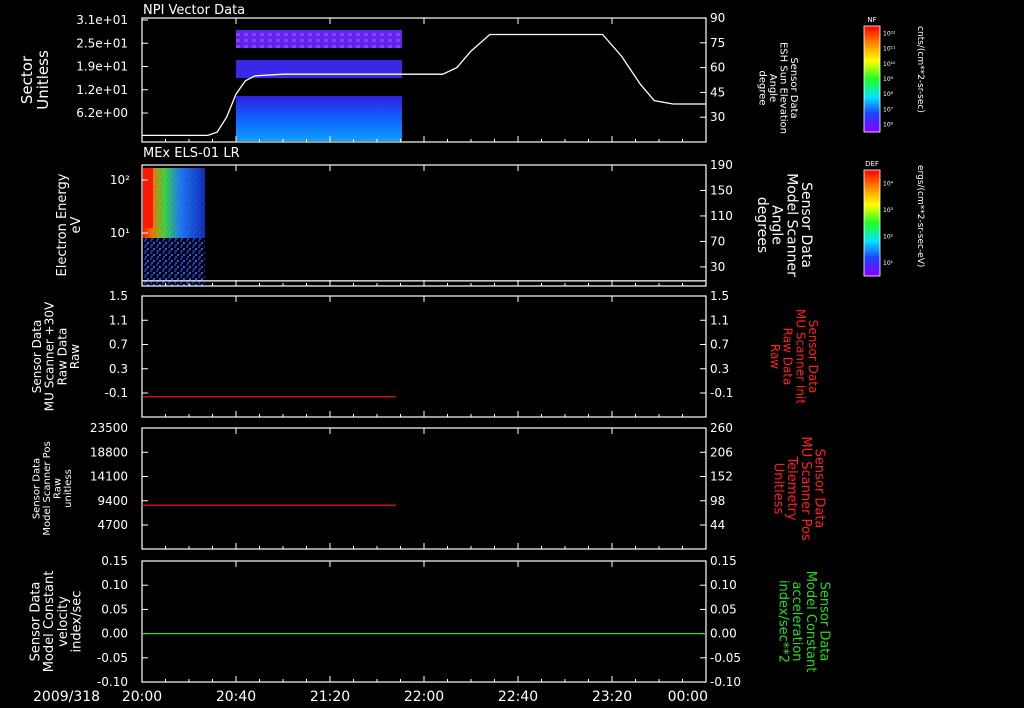 This screenshot has height=708, width=1024. Describe the element at coordinates (721, 165) in the screenshot. I see `right-tick-label: 190` at that location.